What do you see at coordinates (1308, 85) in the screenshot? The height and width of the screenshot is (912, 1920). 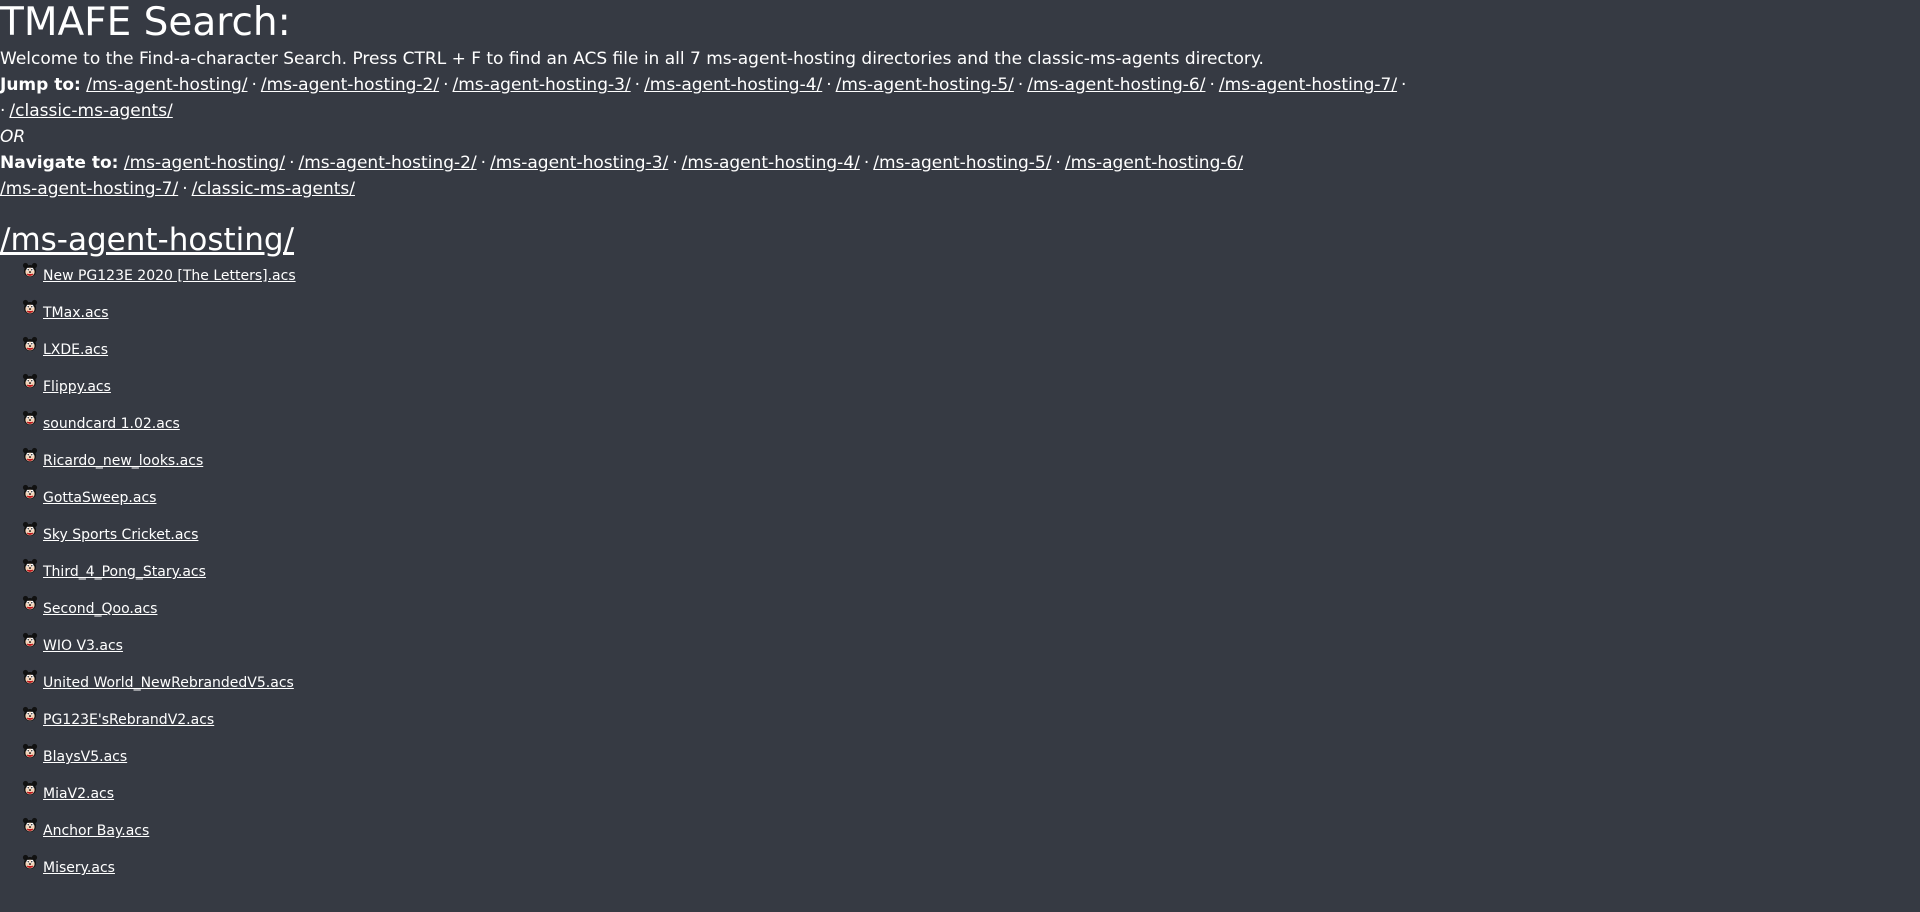 I see `jump-link-ms-agent-hosting-7: /ms-agent-hosting-7/` at bounding box center [1308, 85].